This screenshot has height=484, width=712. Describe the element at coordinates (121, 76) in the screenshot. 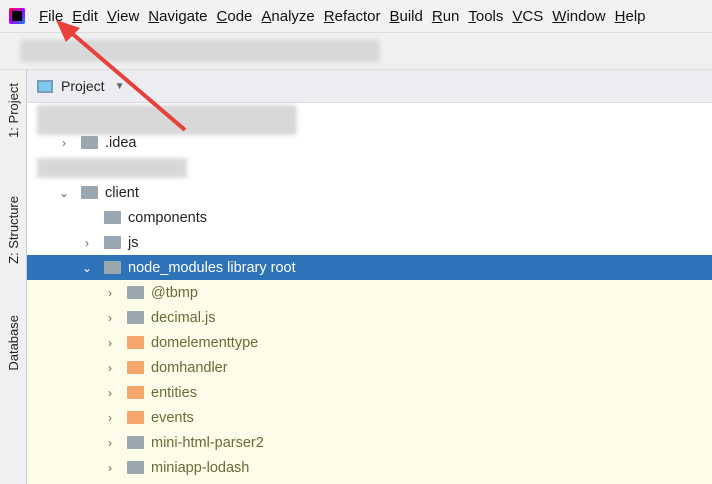

I see `red-arrow-annotation` at that location.